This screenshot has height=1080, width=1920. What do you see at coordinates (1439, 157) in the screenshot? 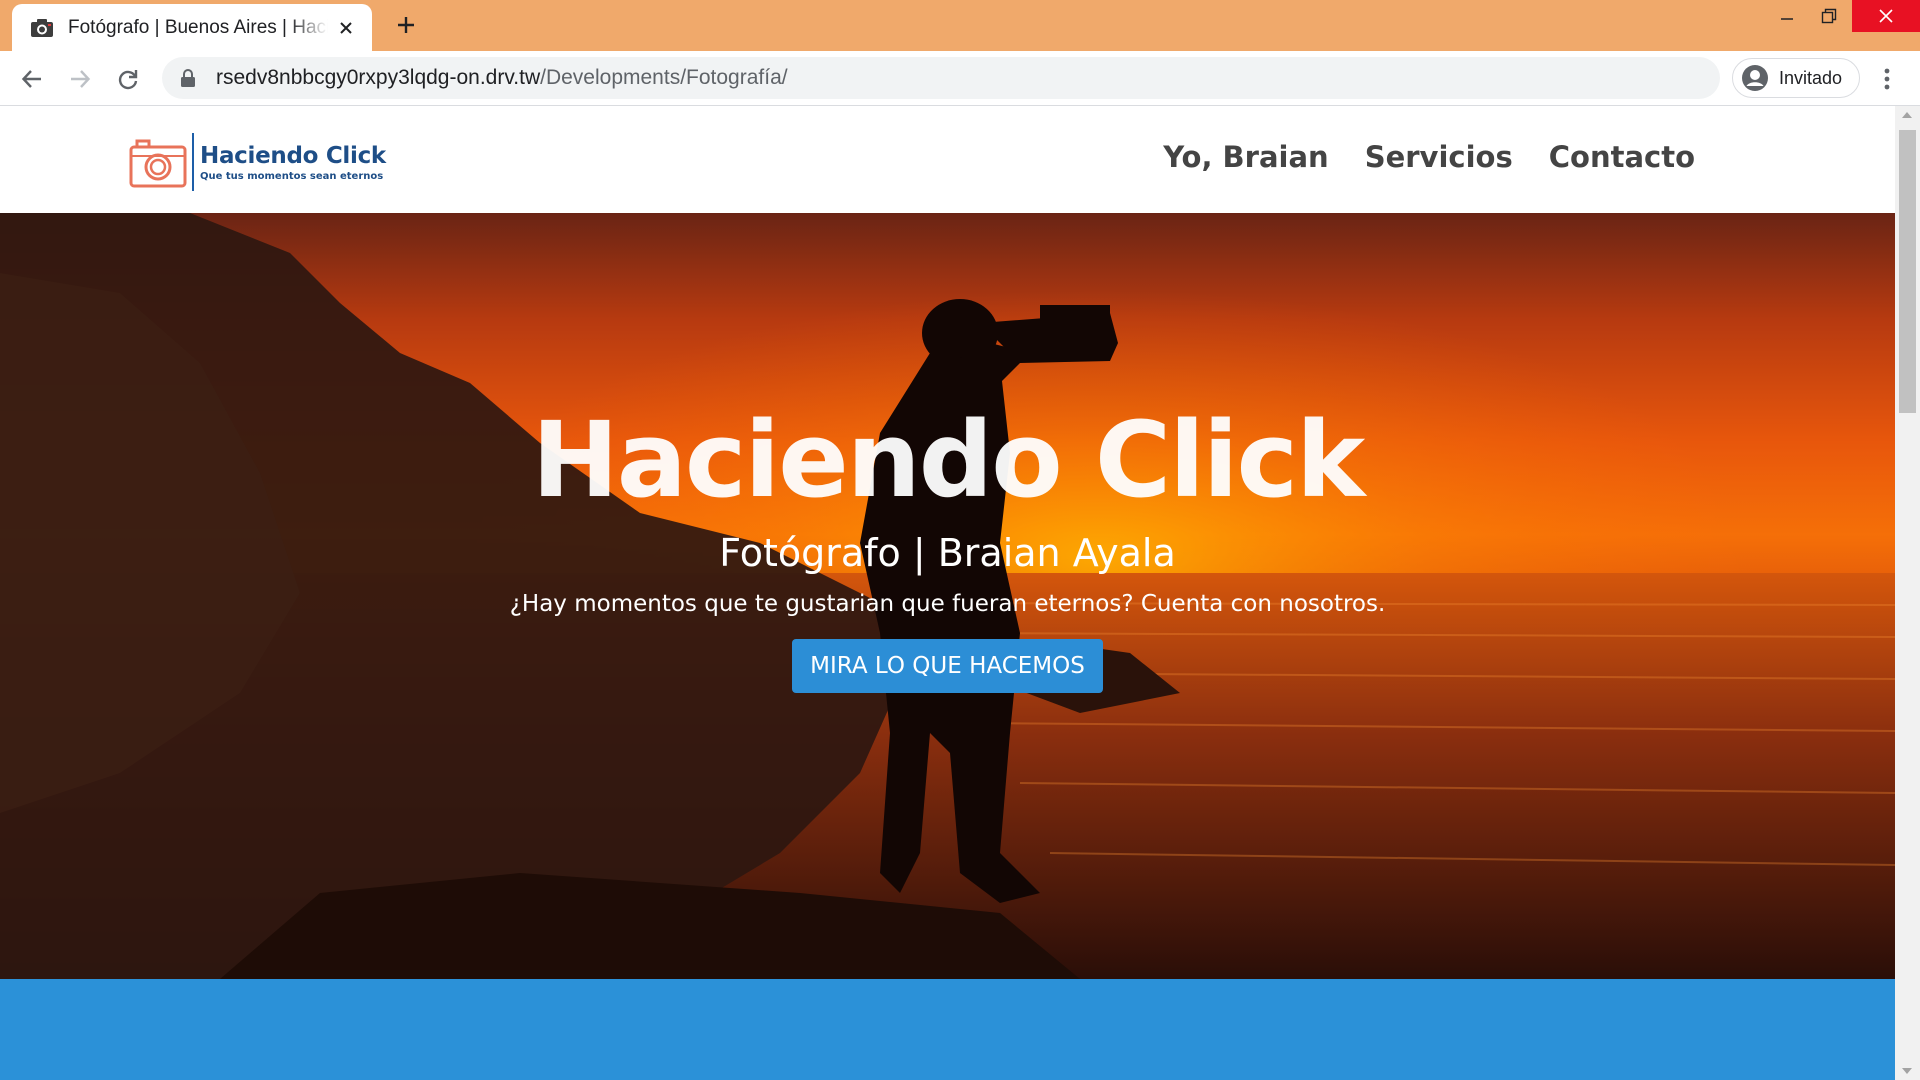
I see `nav-link-servicios: Servicios` at bounding box center [1439, 157].